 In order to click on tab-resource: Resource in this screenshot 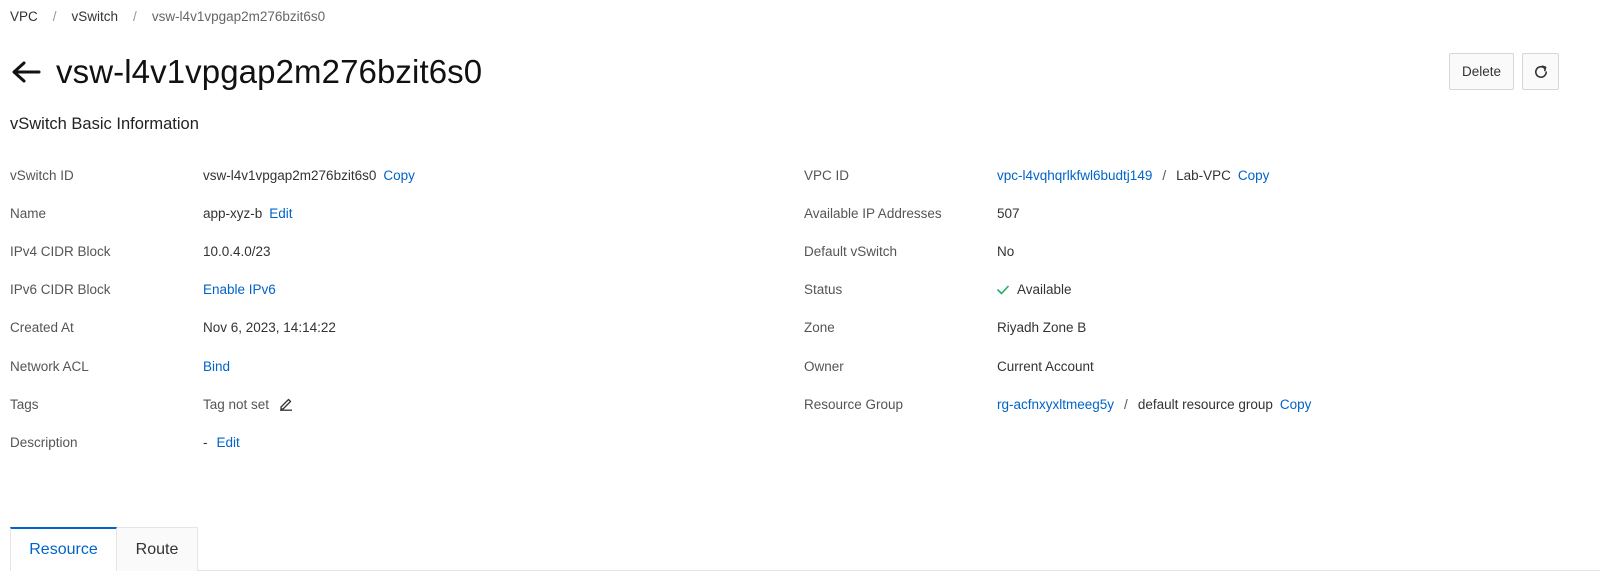, I will do `click(63, 549)`.